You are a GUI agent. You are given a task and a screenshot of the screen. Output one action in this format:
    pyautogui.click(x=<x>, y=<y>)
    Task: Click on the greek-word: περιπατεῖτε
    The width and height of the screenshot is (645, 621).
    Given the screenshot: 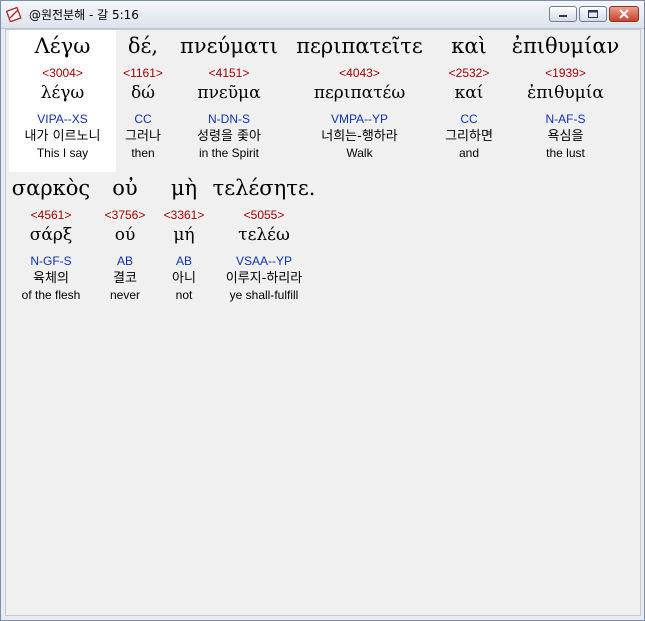 What is the action you would take?
    pyautogui.click(x=359, y=46)
    